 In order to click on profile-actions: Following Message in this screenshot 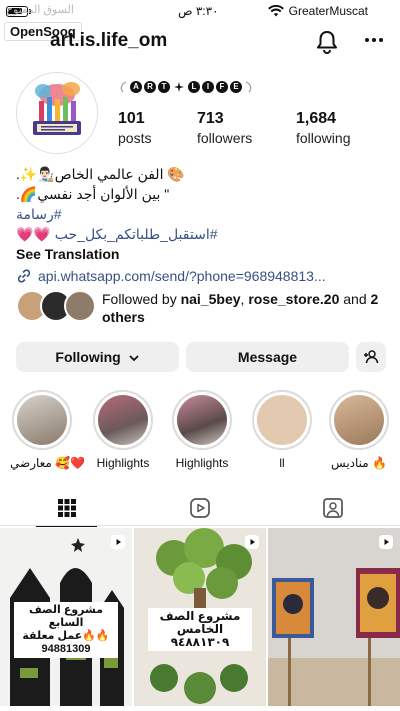, I will do `click(201, 357)`.